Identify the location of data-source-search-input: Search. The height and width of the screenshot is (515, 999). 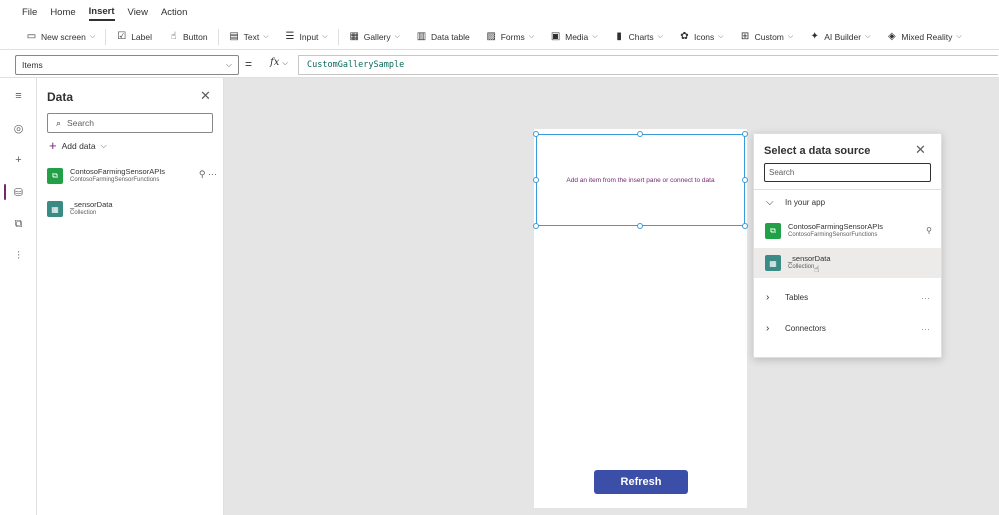
(847, 172).